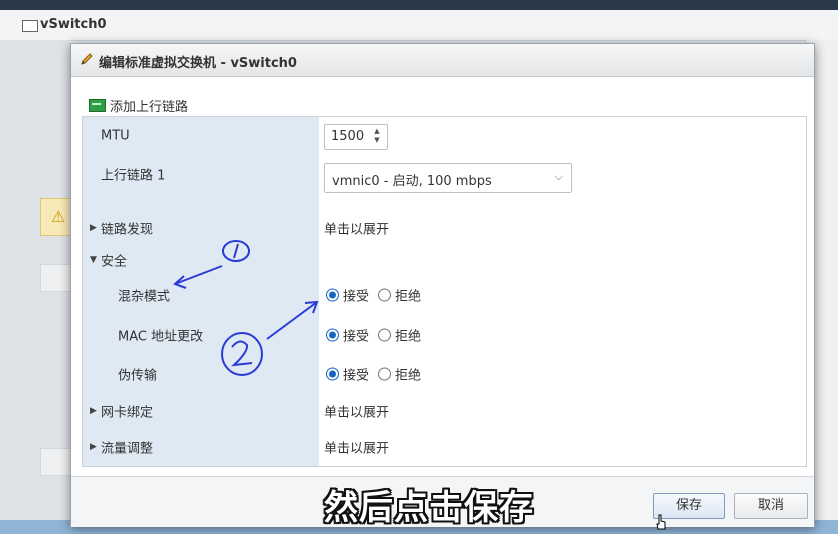 The image size is (838, 534). What do you see at coordinates (558, 176) in the screenshot?
I see `chevron-down-icon: ⌵` at bounding box center [558, 176].